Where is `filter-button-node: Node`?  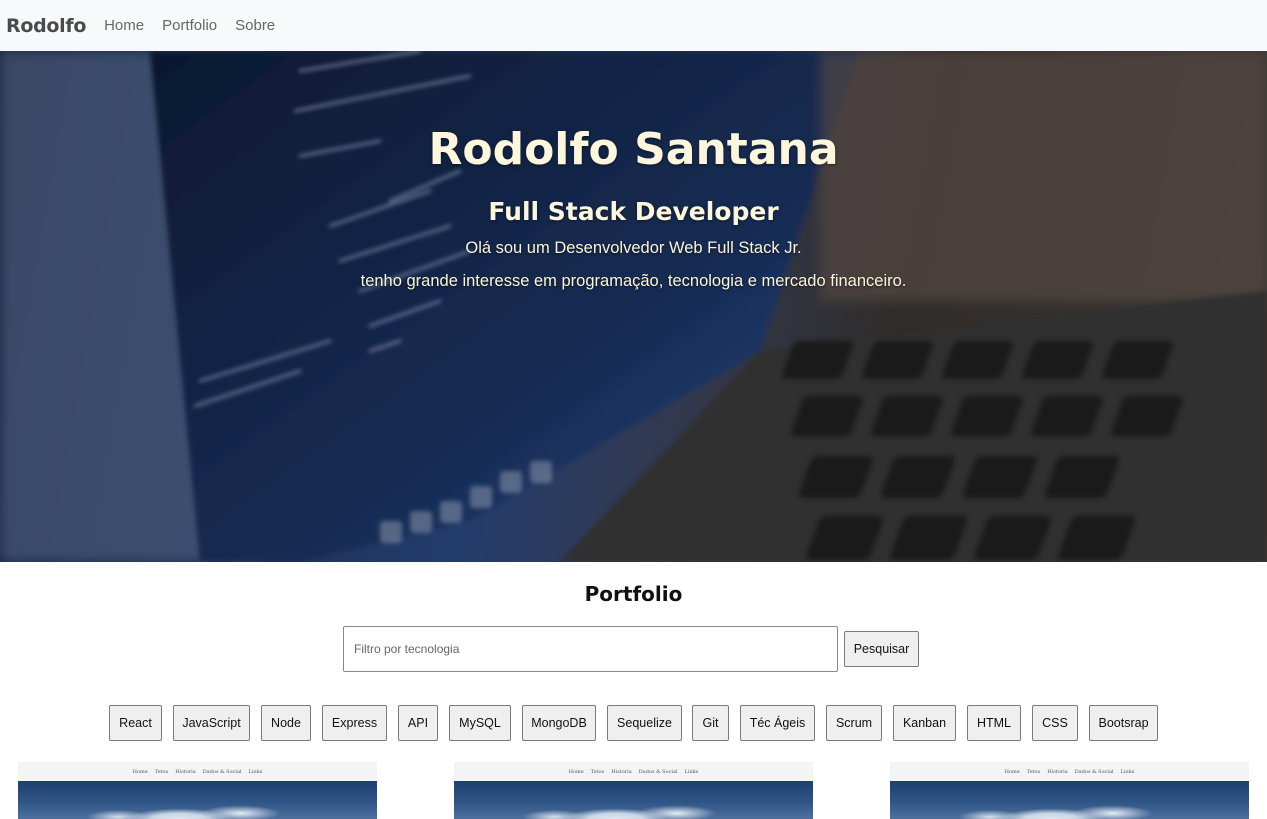 filter-button-node: Node is located at coordinates (286, 723).